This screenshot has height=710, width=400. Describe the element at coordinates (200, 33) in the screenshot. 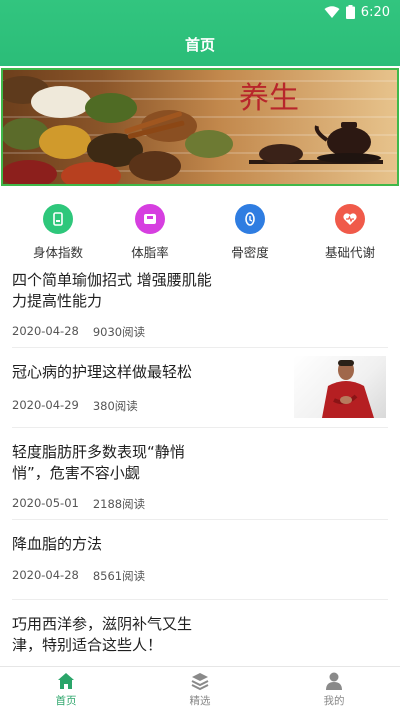

I see `app-header: 6:20 首页` at that location.